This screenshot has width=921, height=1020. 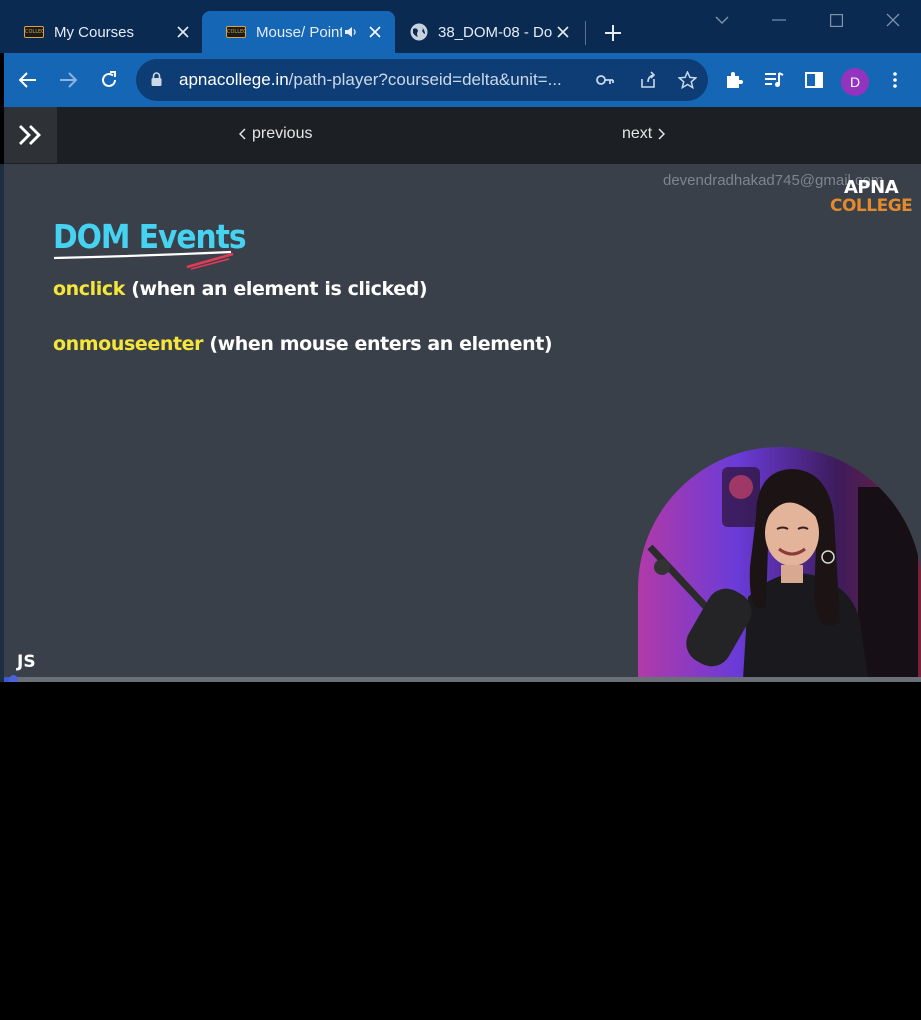 What do you see at coordinates (895, 80) in the screenshot?
I see `more-menu-icon` at bounding box center [895, 80].